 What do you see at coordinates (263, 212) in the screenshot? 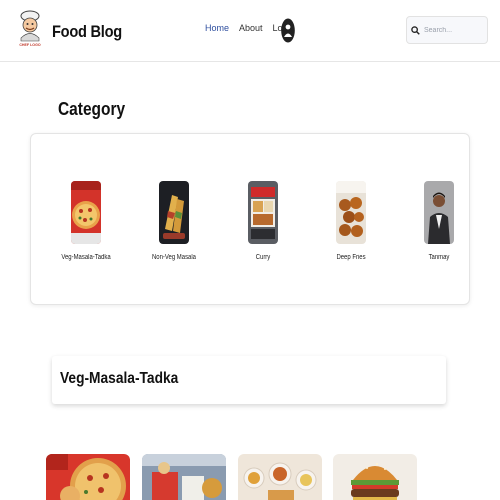
I see `curry-box-thumbnail-icon` at bounding box center [263, 212].